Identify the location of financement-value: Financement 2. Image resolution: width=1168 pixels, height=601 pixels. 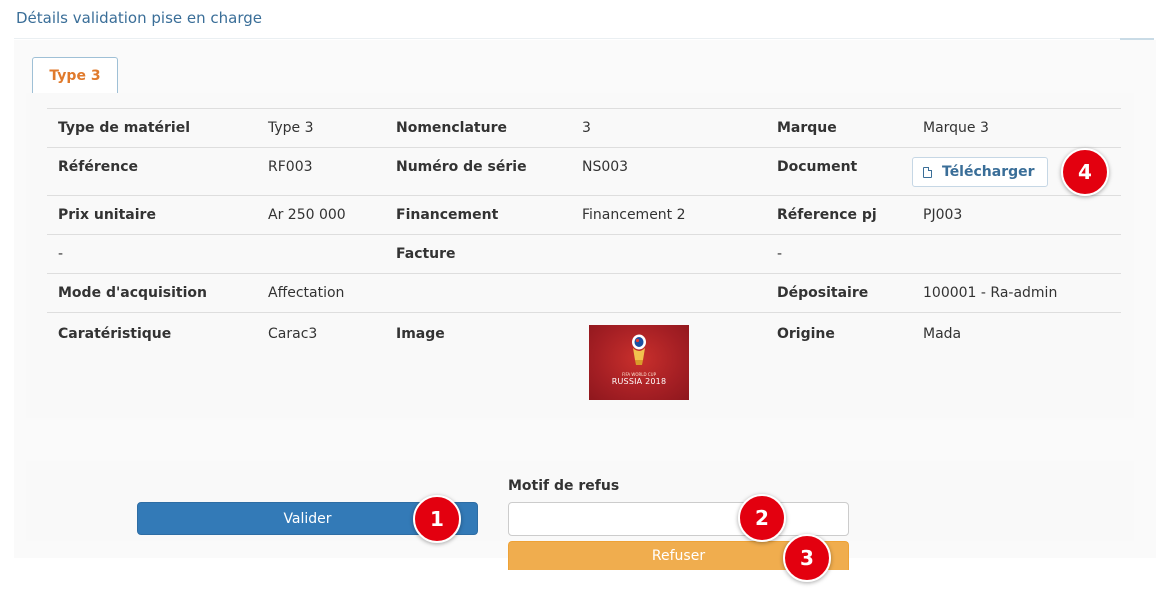
(668, 215).